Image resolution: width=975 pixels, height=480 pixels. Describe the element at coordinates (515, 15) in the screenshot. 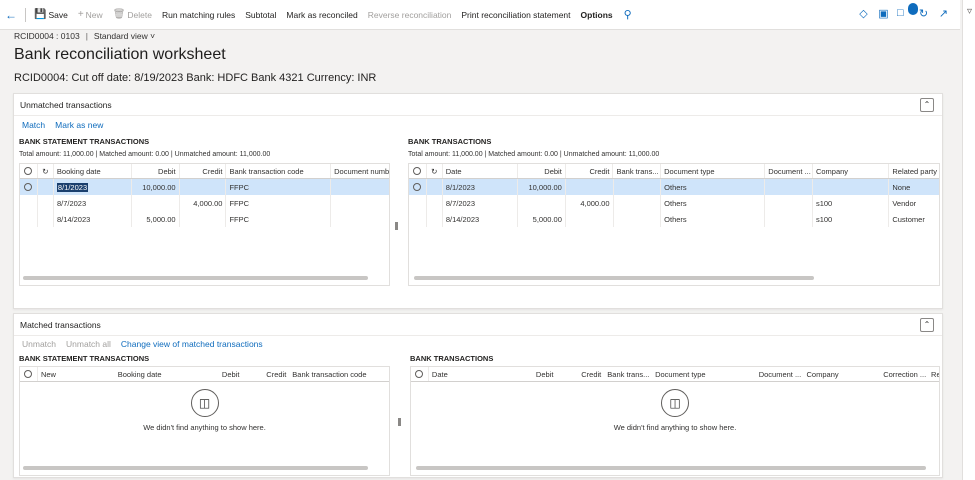

I see `print-statement-button: Print reconciliation statement` at that location.